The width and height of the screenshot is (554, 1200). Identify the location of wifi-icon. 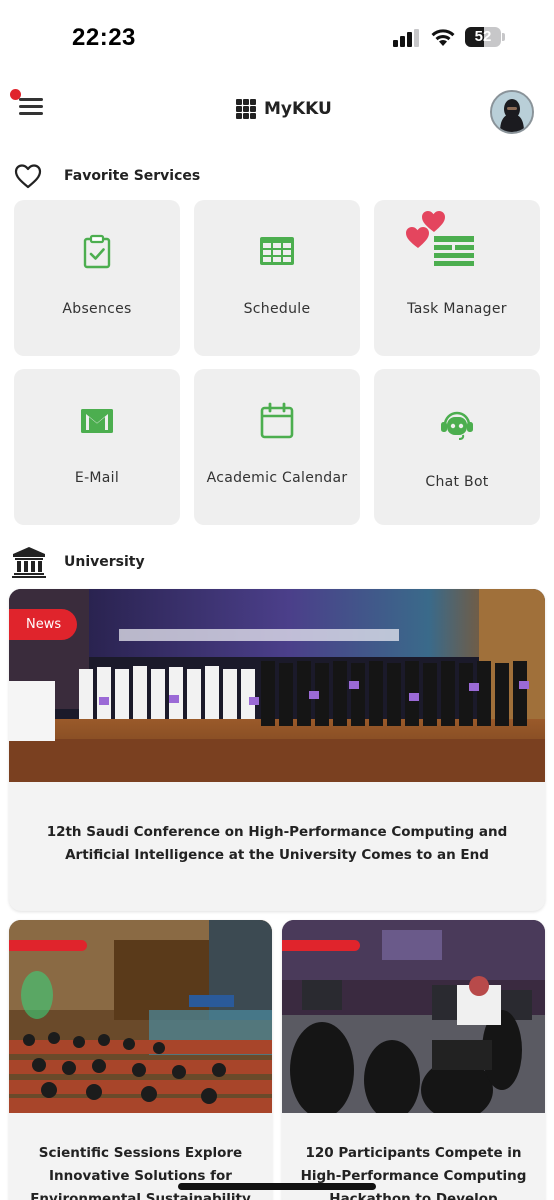
(443, 37).